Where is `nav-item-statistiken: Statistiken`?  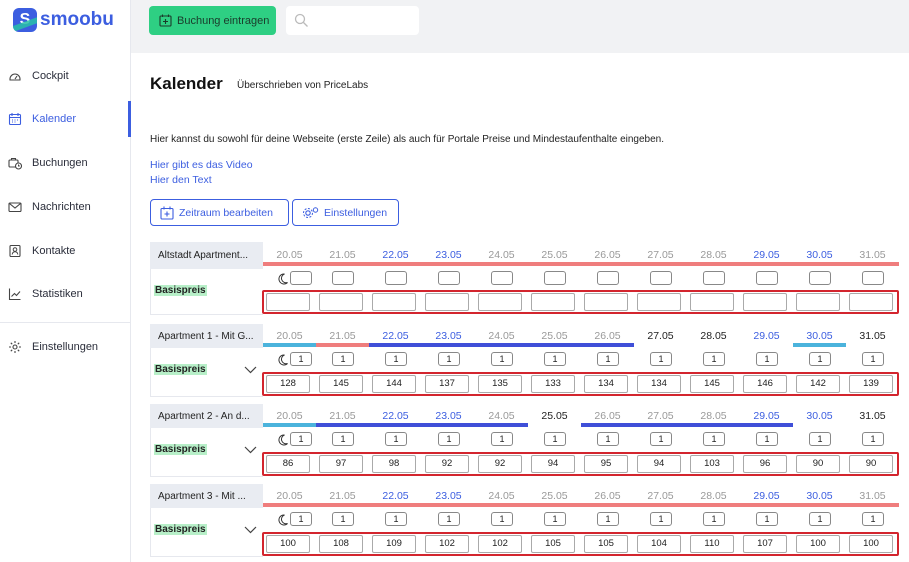
nav-item-statistiken: Statistiken is located at coordinates (65, 294).